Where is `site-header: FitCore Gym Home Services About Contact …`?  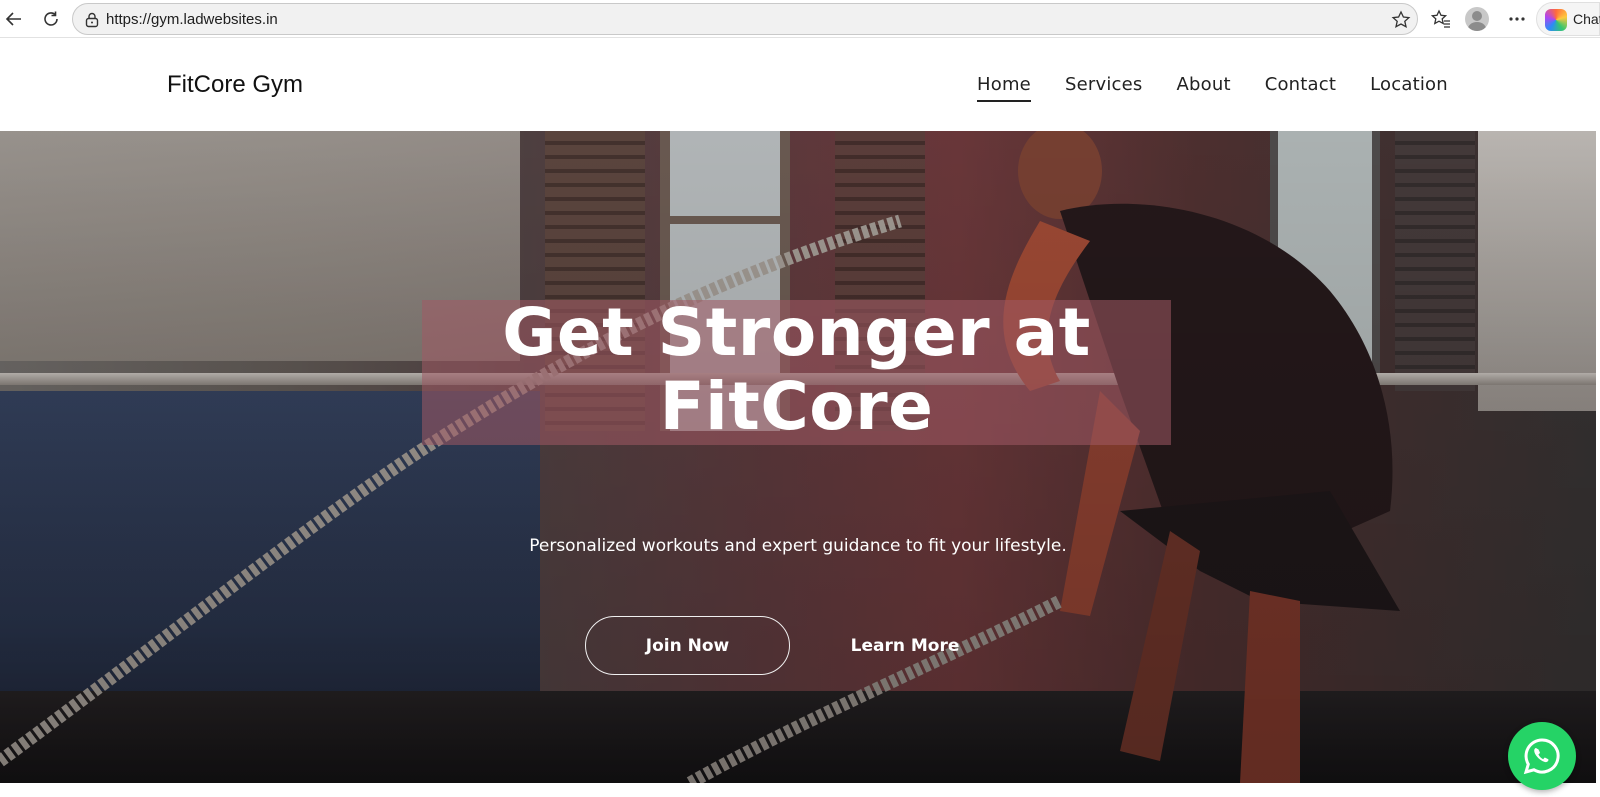 site-header: FitCore Gym Home Services About Contact … is located at coordinates (800, 84).